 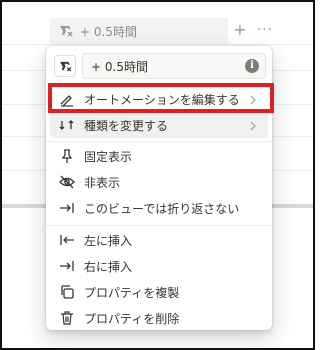 I want to click on property-column-header: + 0.5時間, so click(x=139, y=31).